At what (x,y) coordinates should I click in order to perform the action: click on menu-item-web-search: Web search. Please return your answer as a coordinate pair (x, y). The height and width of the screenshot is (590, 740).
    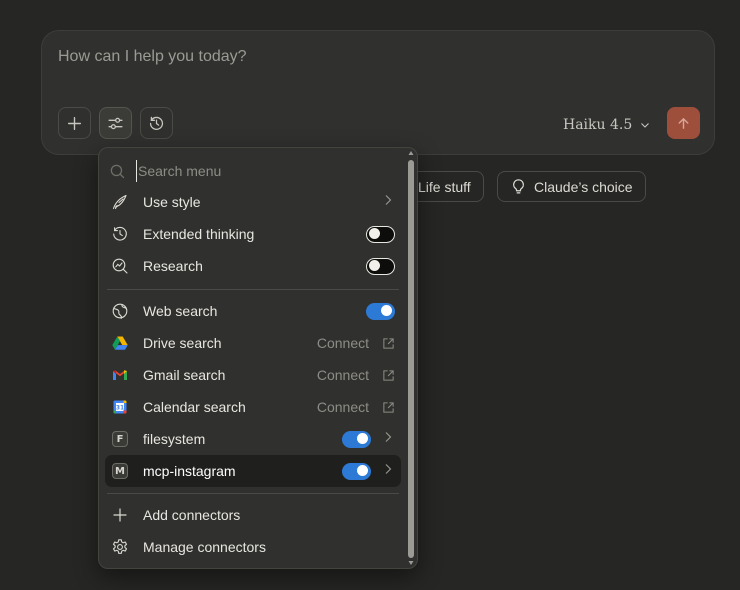
    Looking at the image, I should click on (253, 311).